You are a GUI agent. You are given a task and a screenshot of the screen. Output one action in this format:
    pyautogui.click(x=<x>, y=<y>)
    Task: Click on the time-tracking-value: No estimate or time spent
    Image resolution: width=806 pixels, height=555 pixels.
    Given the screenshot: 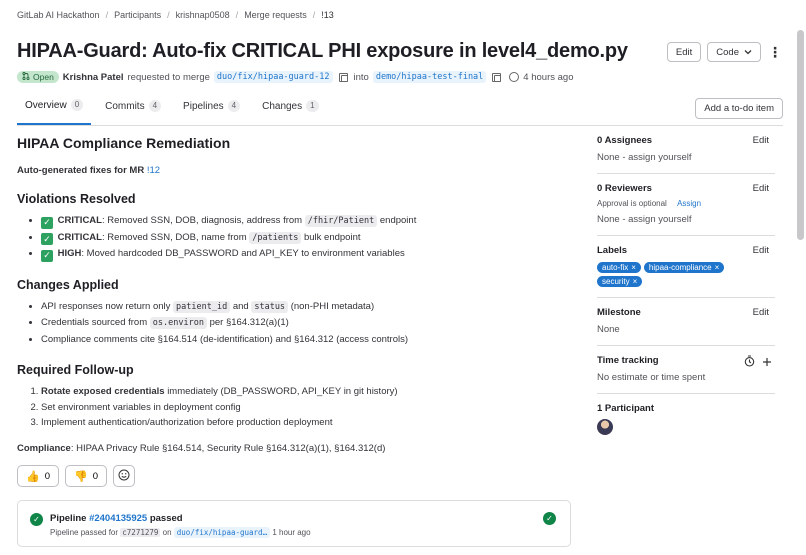 What is the action you would take?
    pyautogui.click(x=651, y=377)
    